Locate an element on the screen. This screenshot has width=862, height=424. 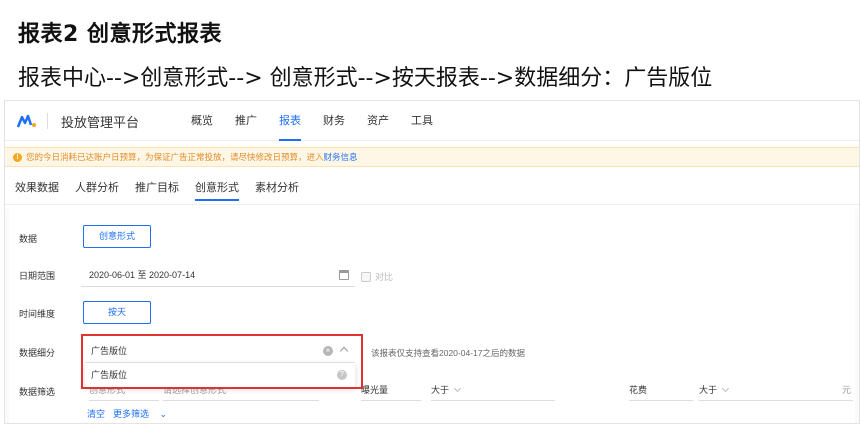
clear-link: 清空 is located at coordinates (96, 413).